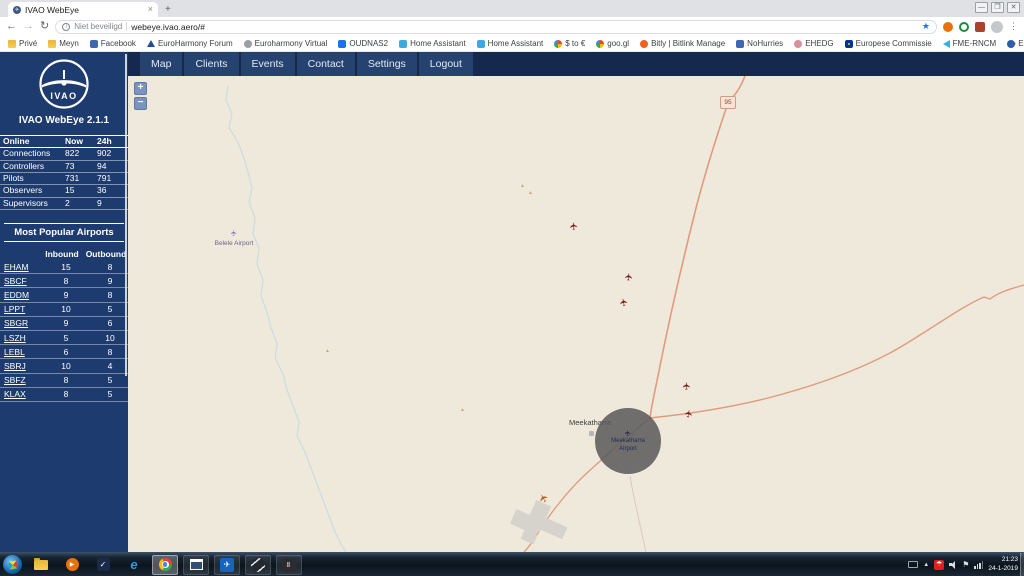 The image size is (1024, 576). I want to click on airport-code-link: KLAX, so click(24, 394).